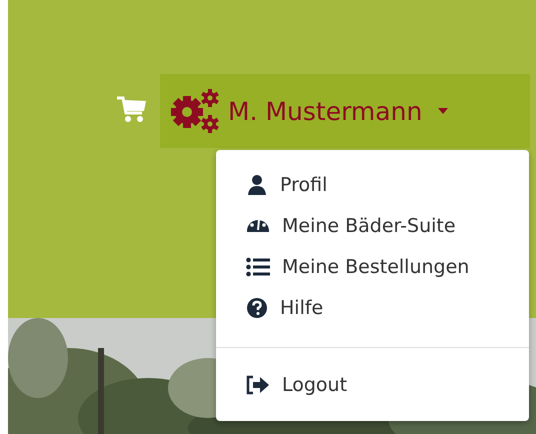 Image resolution: width=536 pixels, height=434 pixels. I want to click on menu-item: Hilfe, so click(372, 307).